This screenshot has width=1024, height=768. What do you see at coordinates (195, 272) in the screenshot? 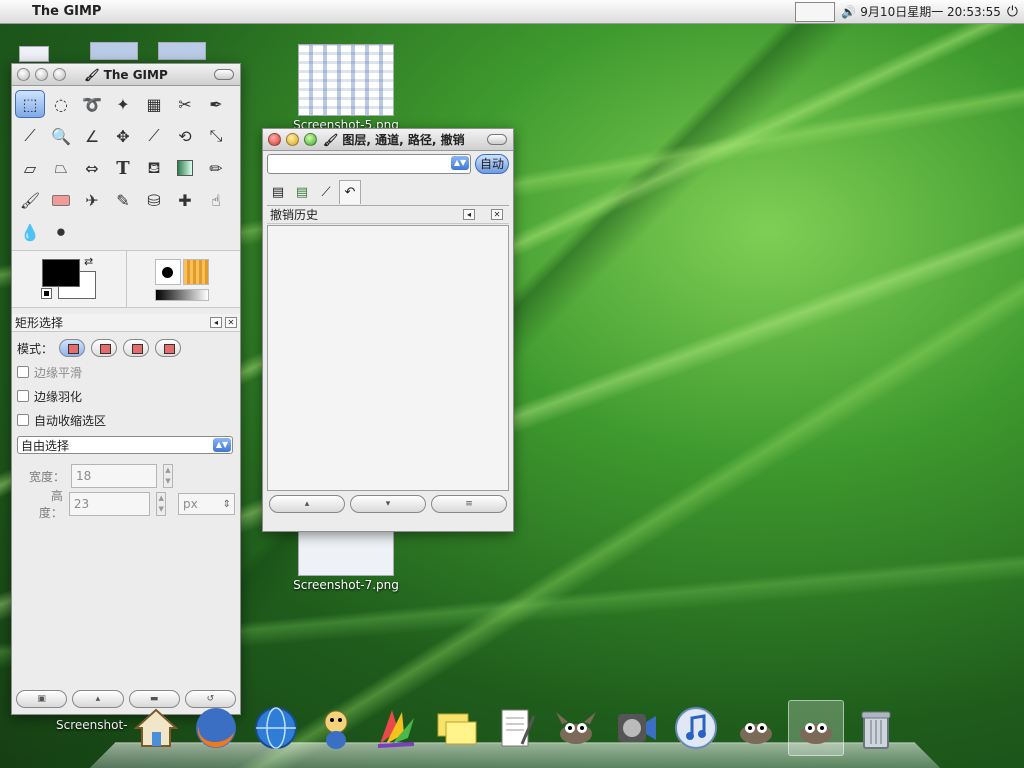
I see `pattern-preview` at bounding box center [195, 272].